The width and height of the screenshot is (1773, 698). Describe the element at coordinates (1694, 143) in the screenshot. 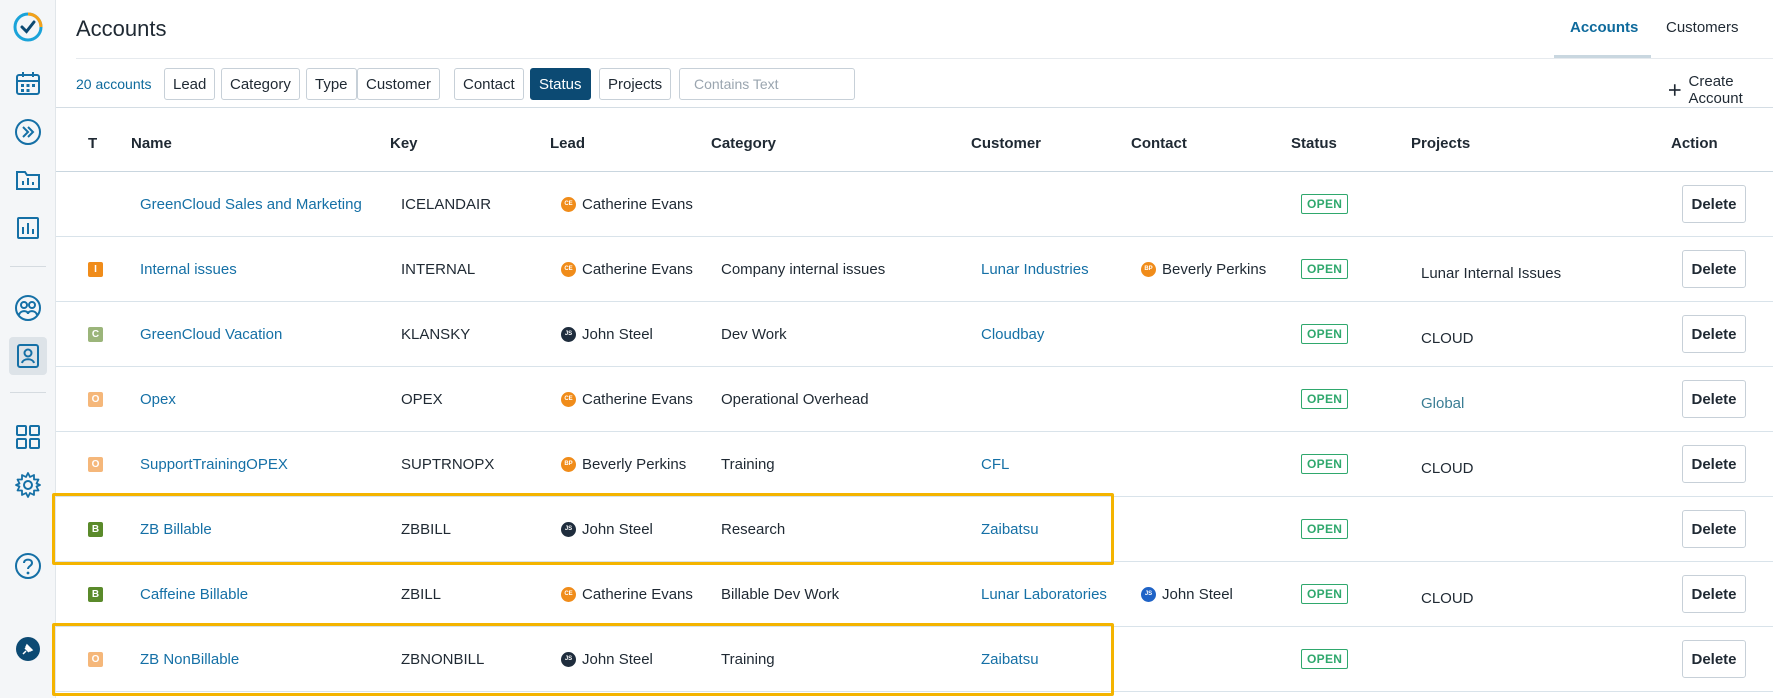

I see `column-header-action: Action` at that location.